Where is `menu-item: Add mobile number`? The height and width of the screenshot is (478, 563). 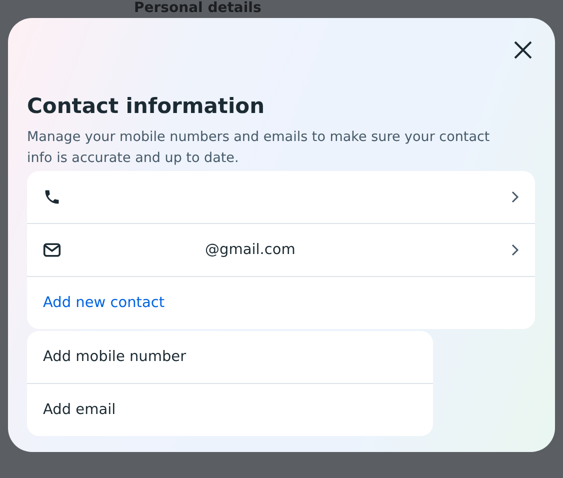
menu-item: Add mobile number is located at coordinates (230, 357).